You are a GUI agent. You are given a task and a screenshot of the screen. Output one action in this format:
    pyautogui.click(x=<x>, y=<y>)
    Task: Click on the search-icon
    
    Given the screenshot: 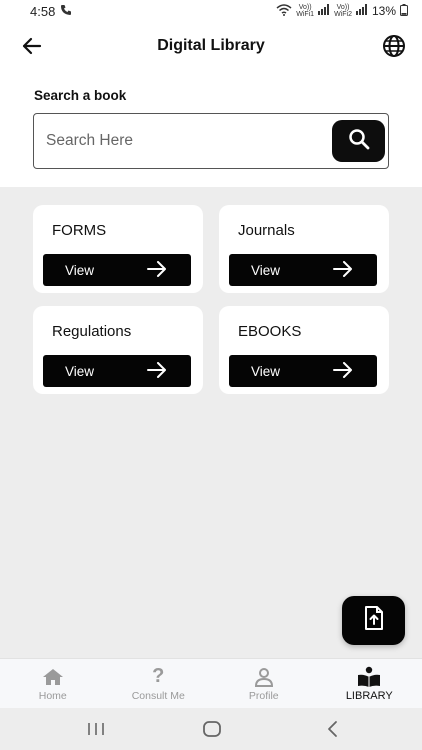 What is the action you would take?
    pyautogui.click(x=359, y=141)
    